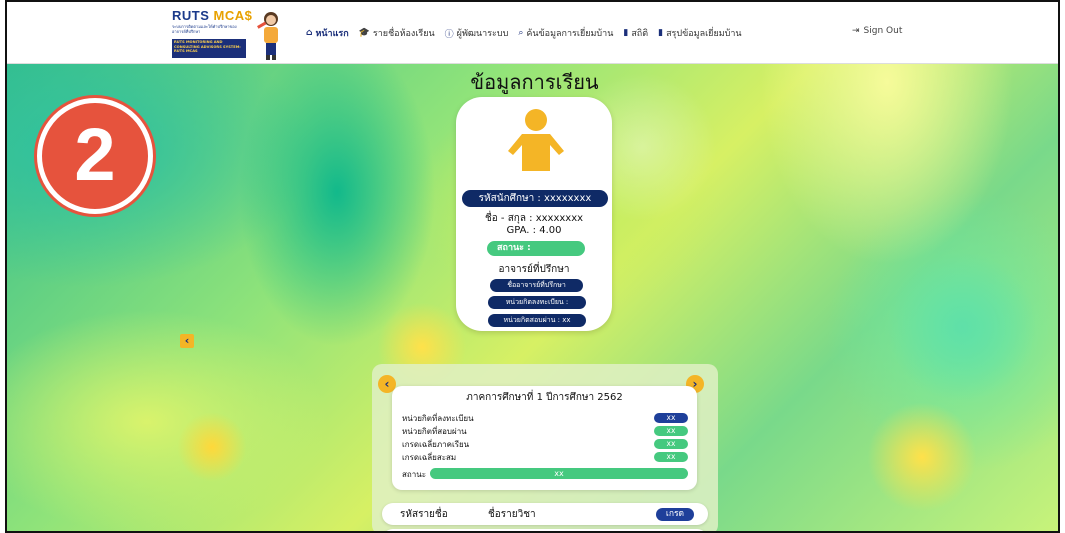 This screenshot has height=533, width=1065. What do you see at coordinates (438, 418) in the screenshot?
I see `row-label-registered-credits: หน่วยกิตที่ลงทะเบียน` at bounding box center [438, 418].